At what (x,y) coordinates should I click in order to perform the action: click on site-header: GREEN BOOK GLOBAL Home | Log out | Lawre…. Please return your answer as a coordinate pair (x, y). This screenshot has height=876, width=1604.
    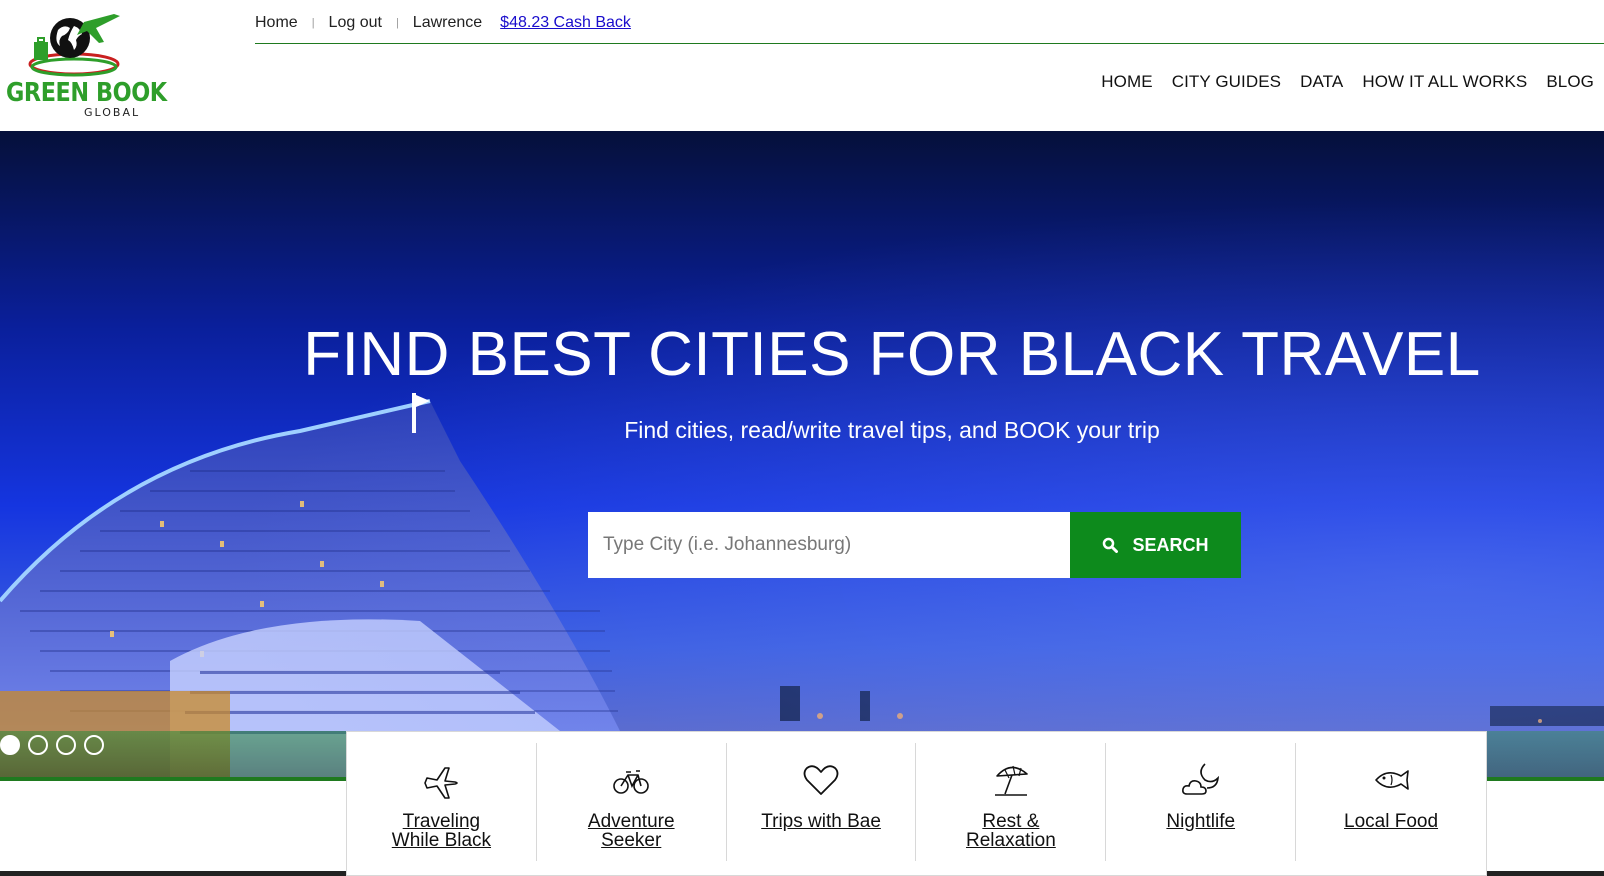
    Looking at the image, I should click on (802, 65).